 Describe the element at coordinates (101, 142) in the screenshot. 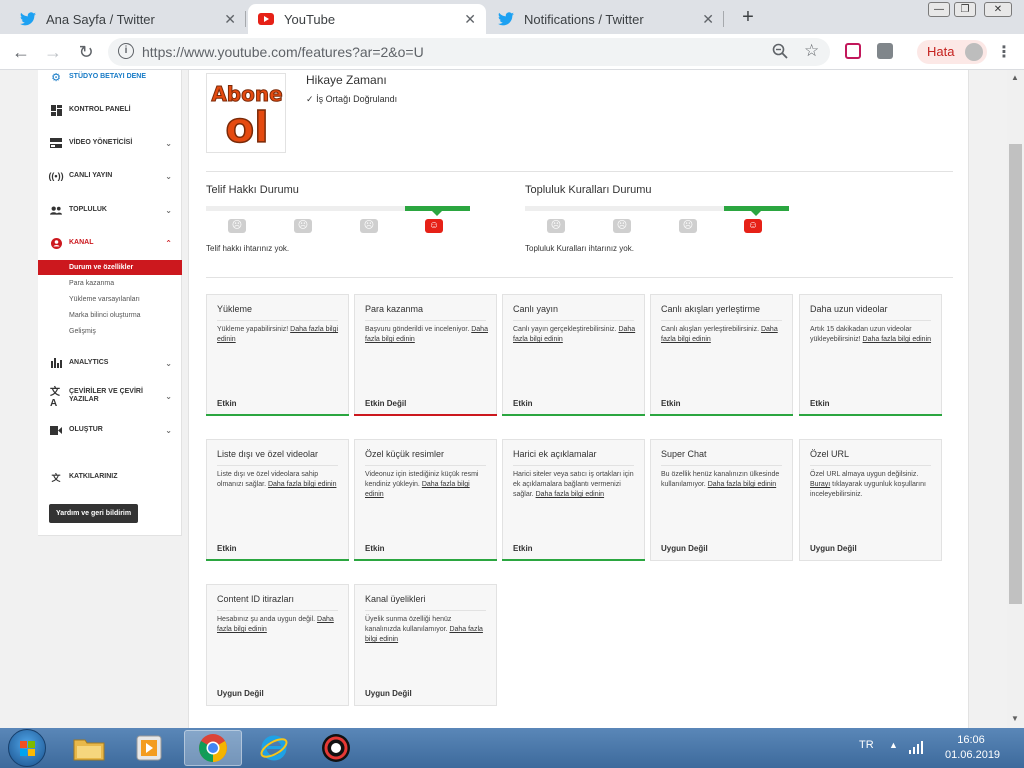

I see `sidebar-item-label: VİDEO YÖNETİCİSİ` at that location.